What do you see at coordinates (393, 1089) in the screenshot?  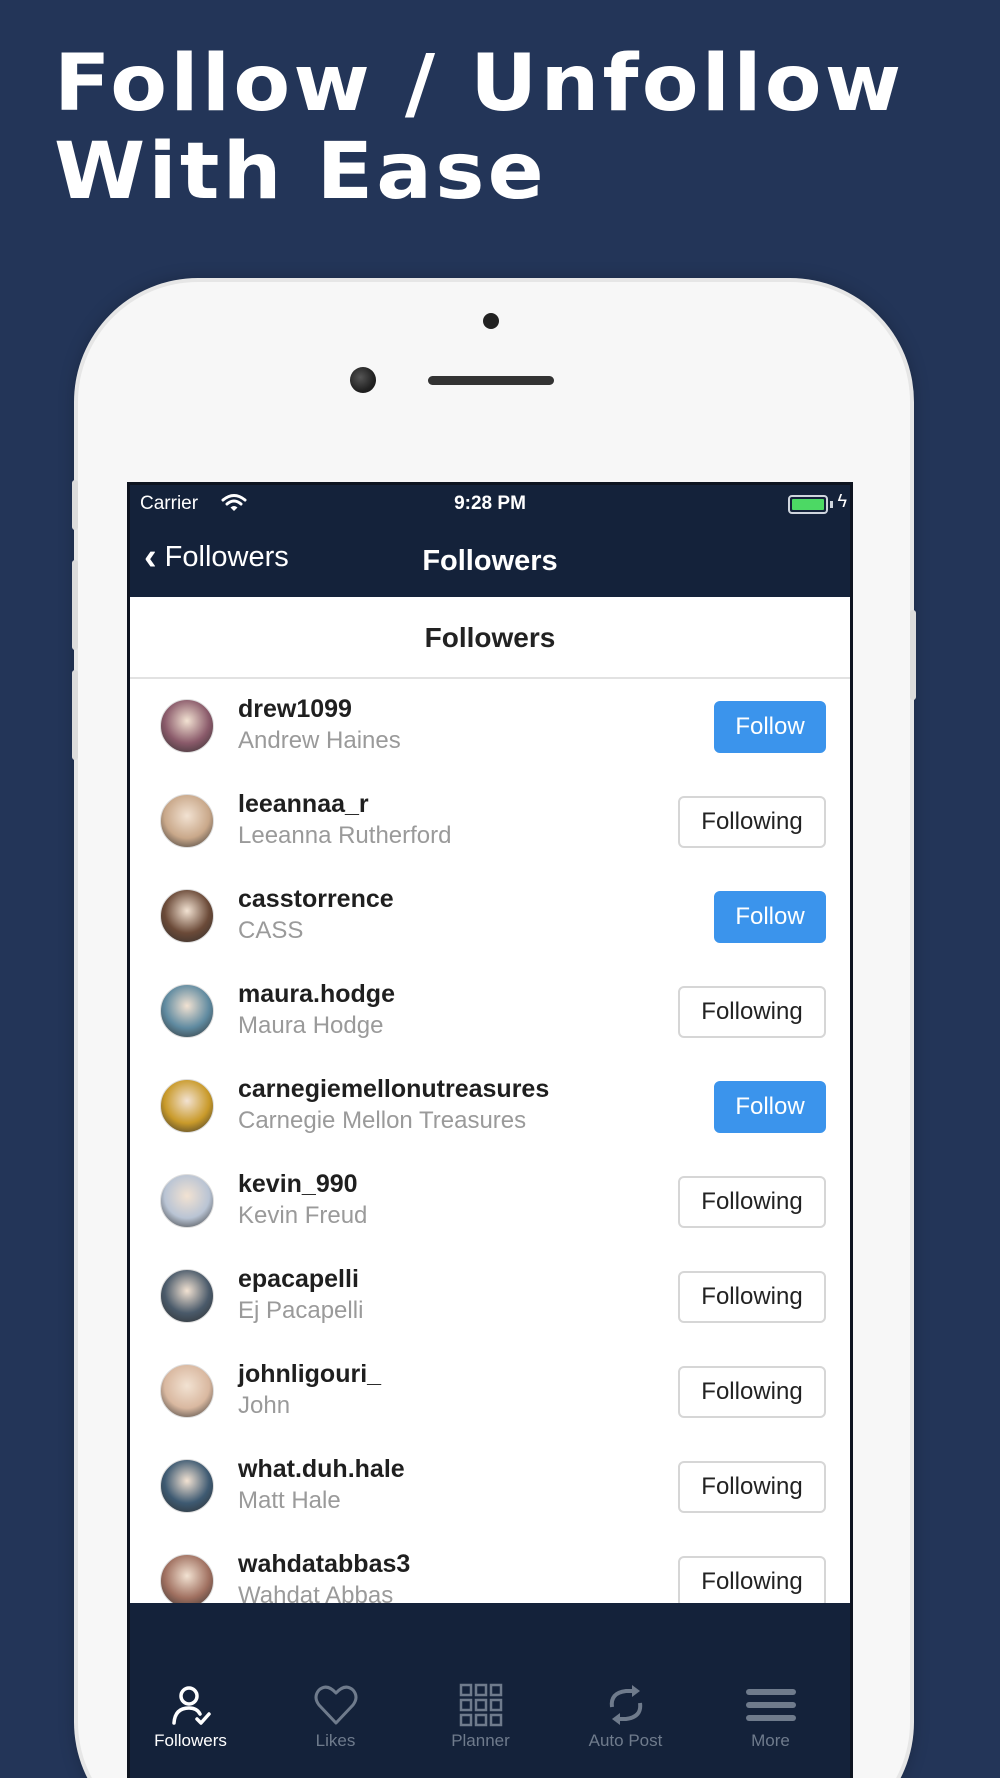 I see `username: carnegiemellonutreasures` at bounding box center [393, 1089].